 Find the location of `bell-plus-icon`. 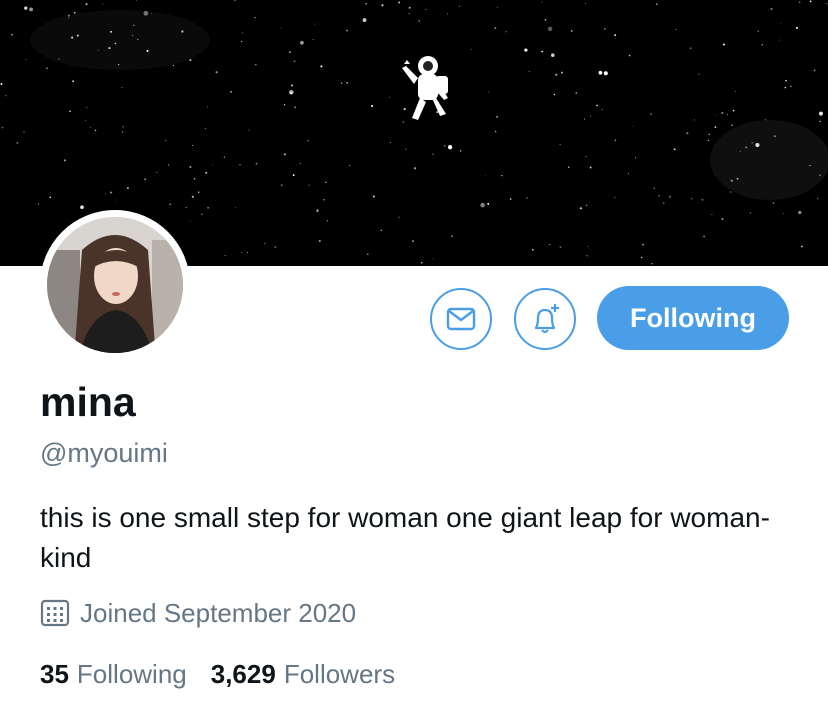

bell-plus-icon is located at coordinates (546, 319).